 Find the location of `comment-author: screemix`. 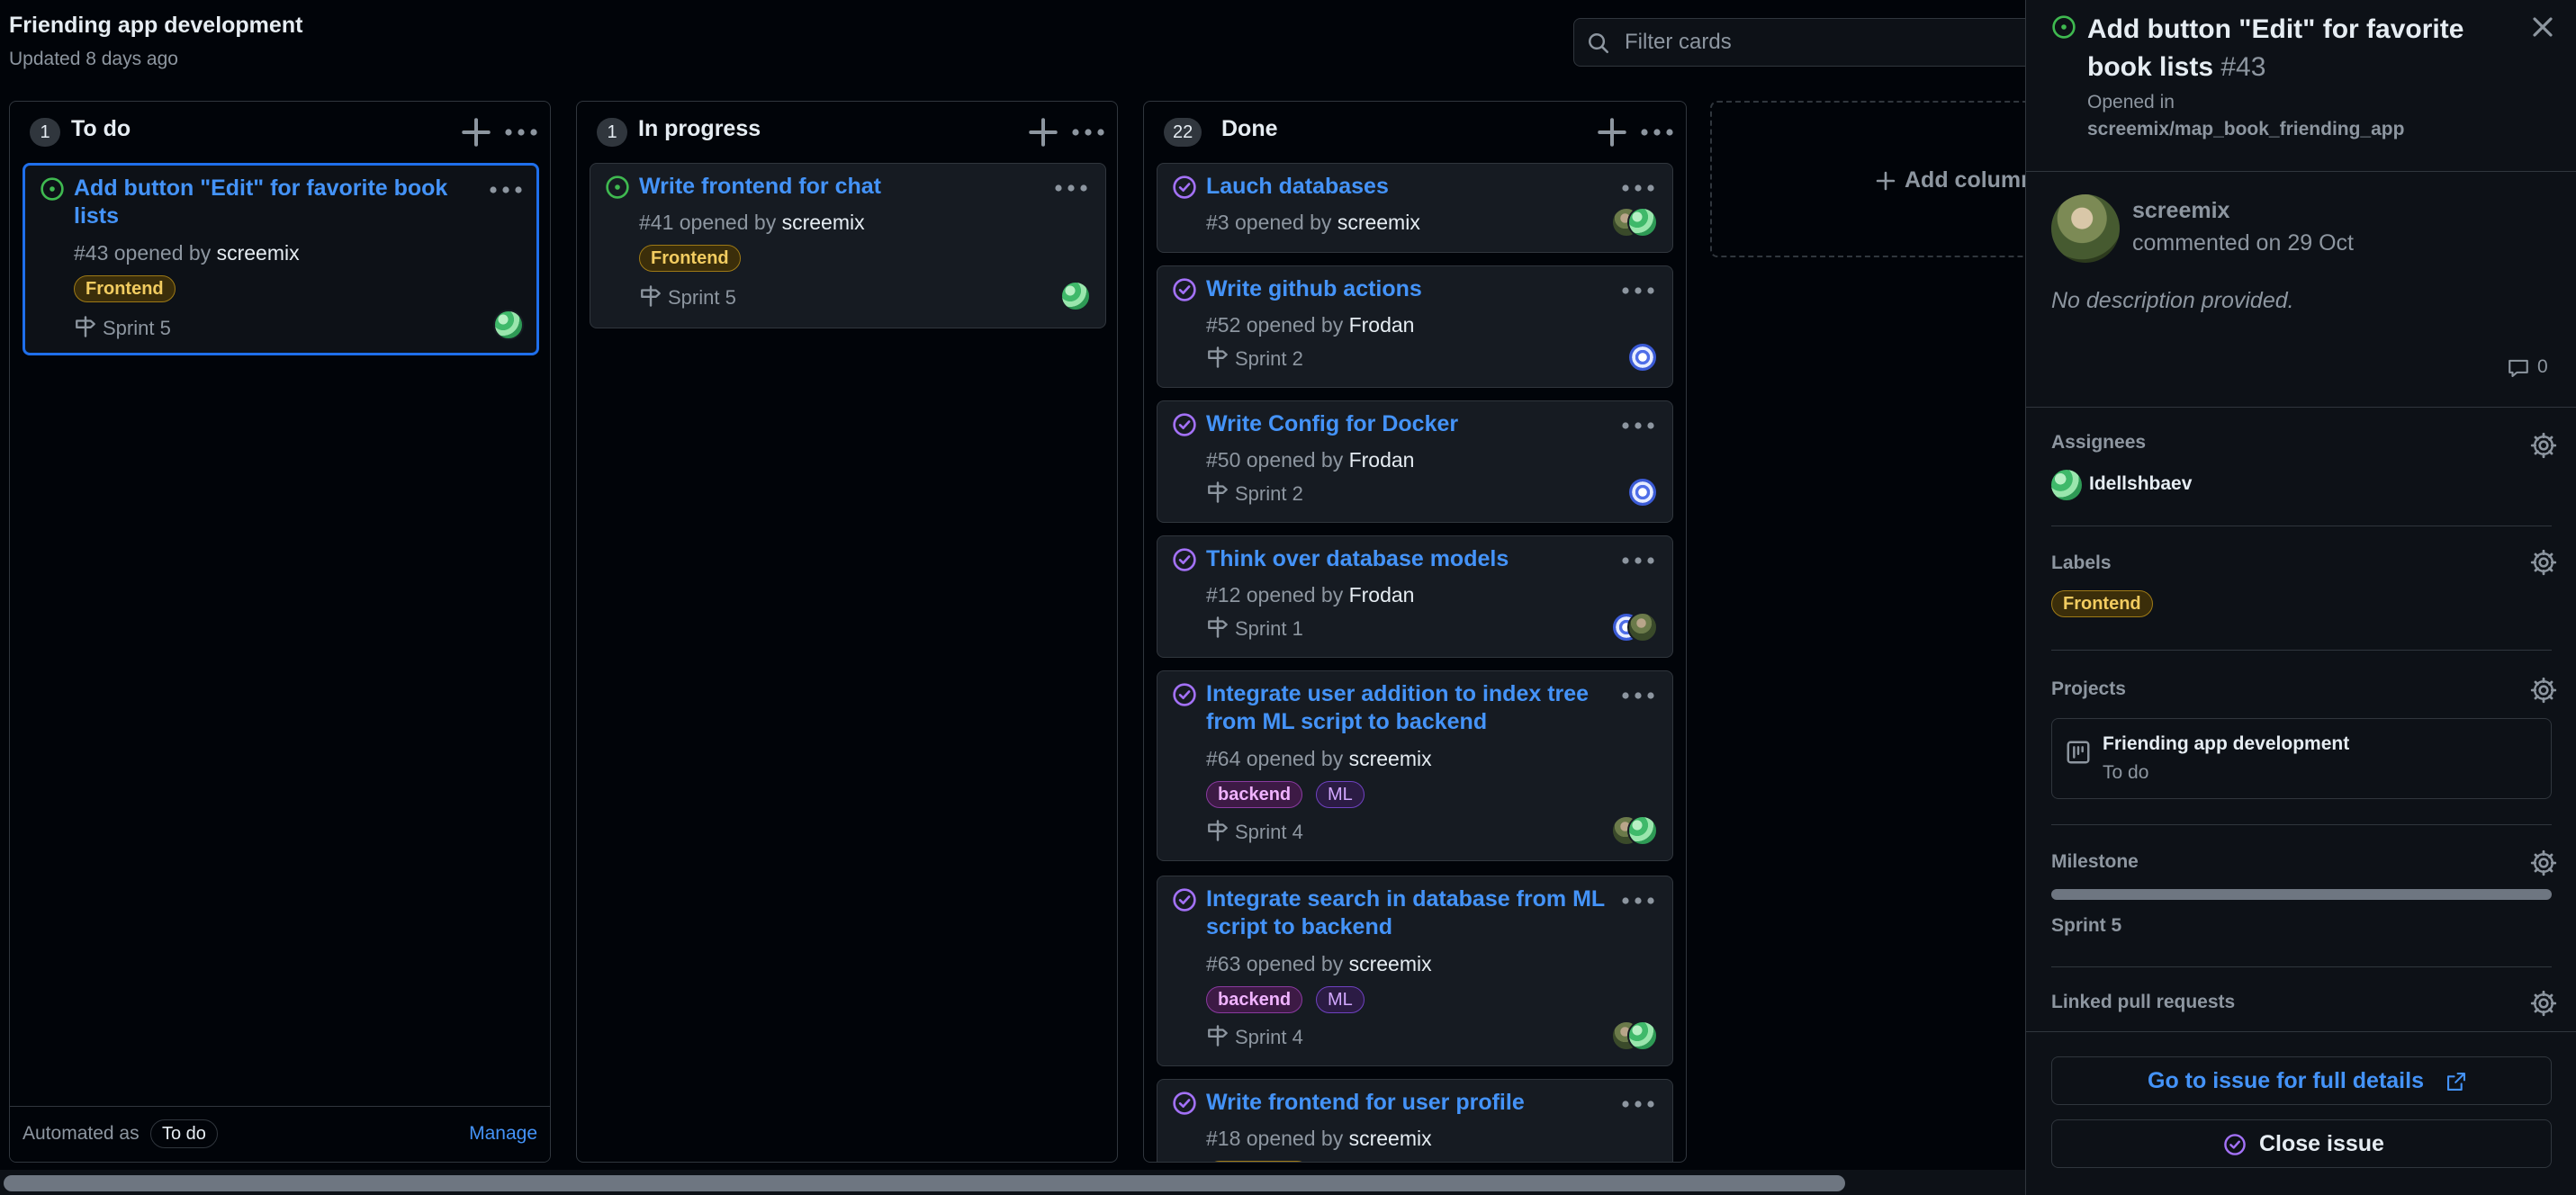

comment-author: screemix is located at coordinates (2180, 211).